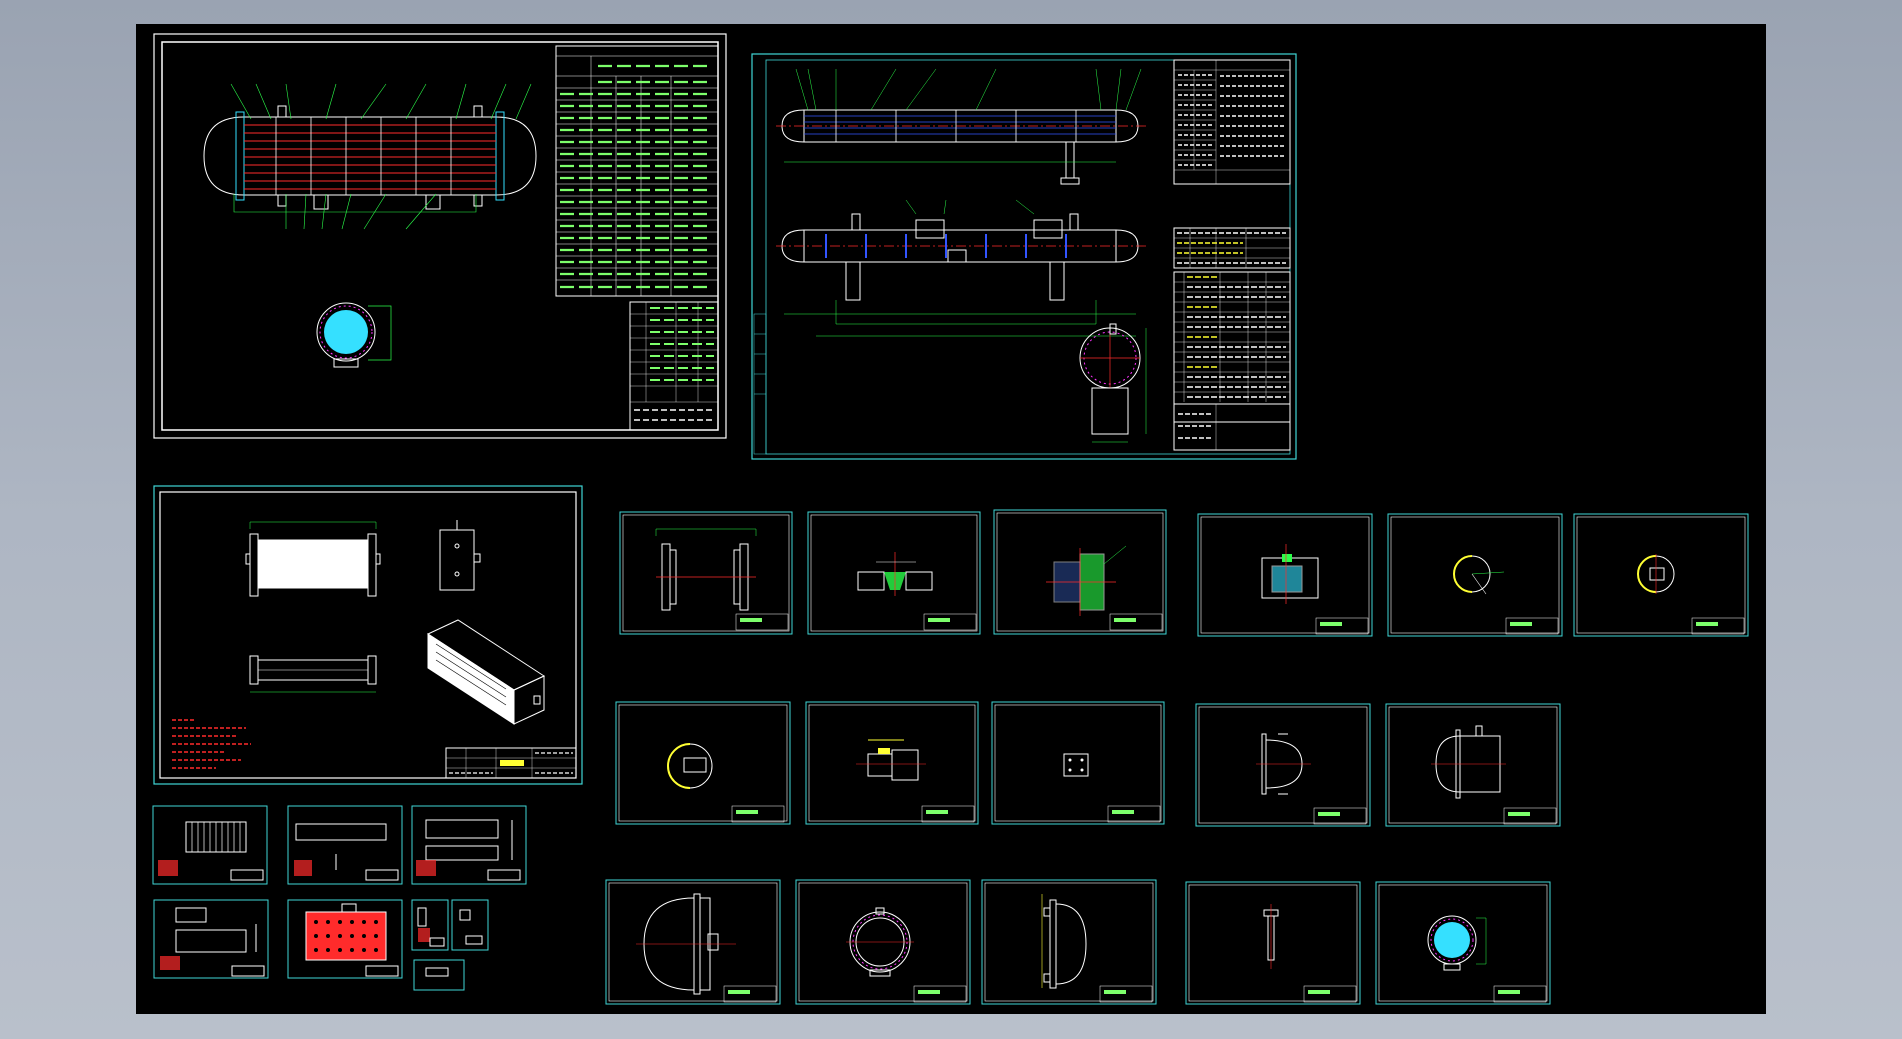 This screenshot has width=1902, height=1039. I want to click on sheet-general-arrangement, so click(1024, 256).